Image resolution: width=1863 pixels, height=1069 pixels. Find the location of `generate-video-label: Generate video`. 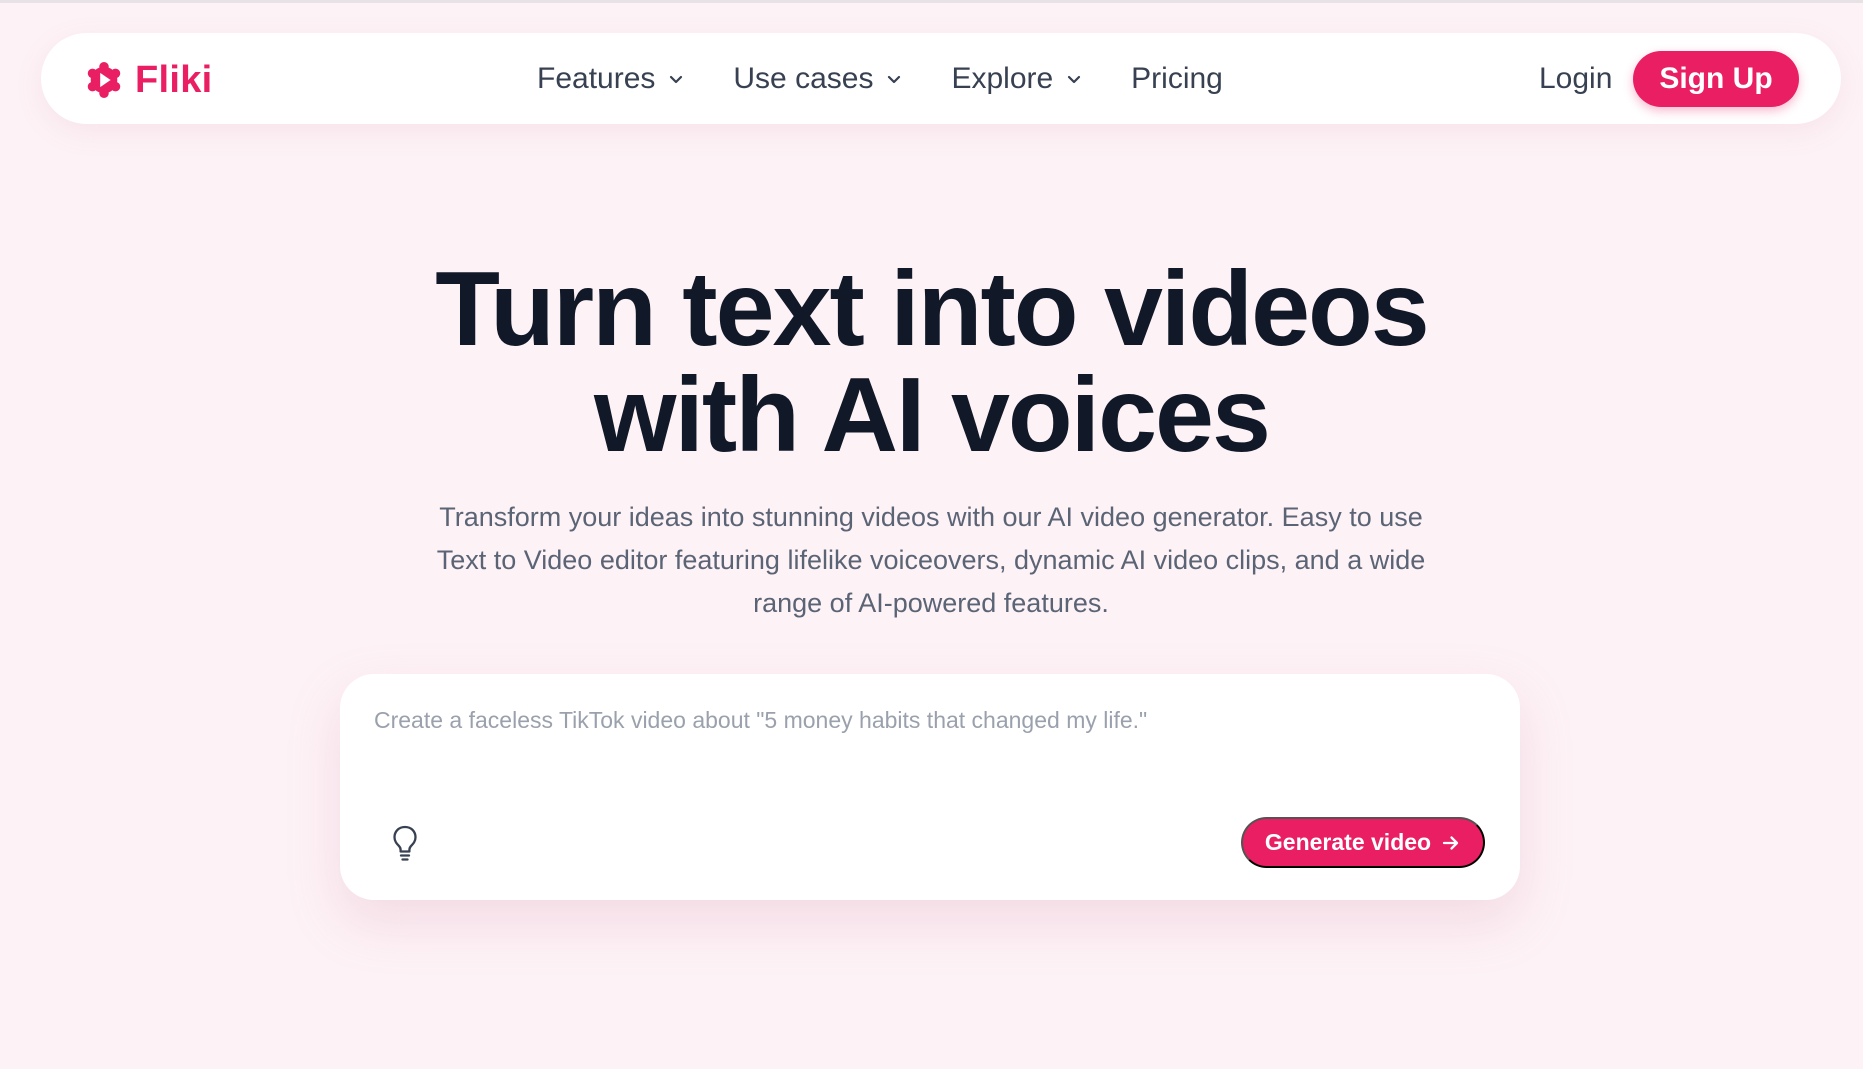

generate-video-label: Generate video is located at coordinates (1348, 842).